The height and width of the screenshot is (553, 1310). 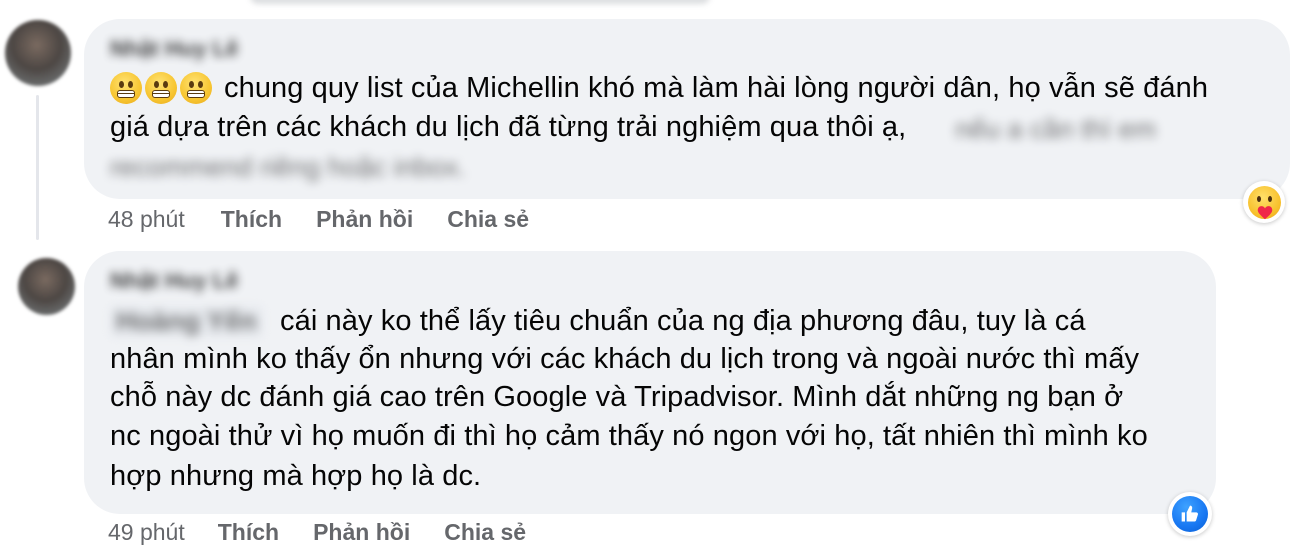 What do you see at coordinates (288, 167) in the screenshot?
I see `blurred-text: recommend riêng hoặc inbox.` at bounding box center [288, 167].